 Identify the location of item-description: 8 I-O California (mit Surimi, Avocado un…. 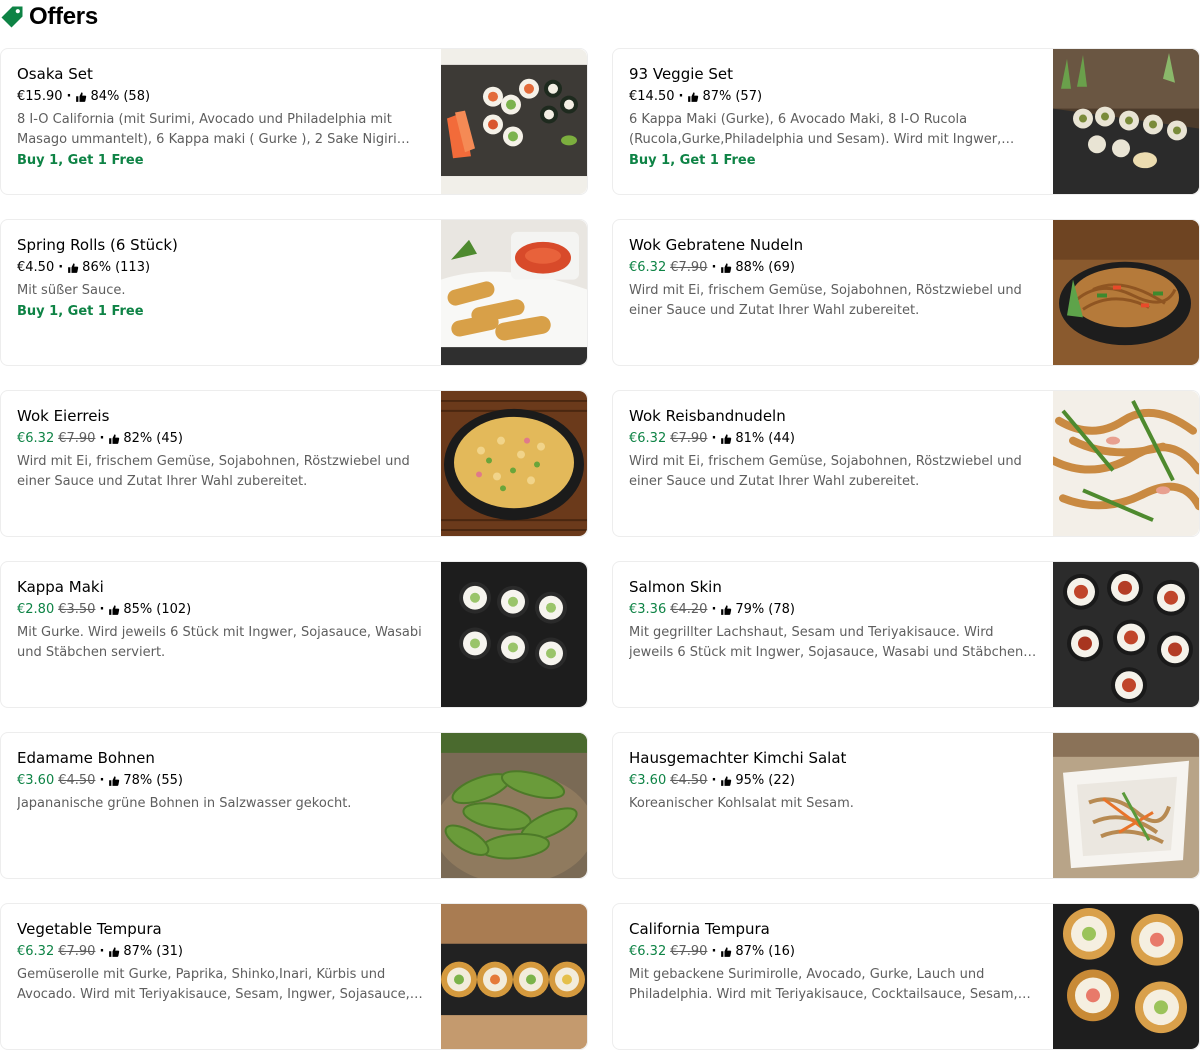
(213, 129).